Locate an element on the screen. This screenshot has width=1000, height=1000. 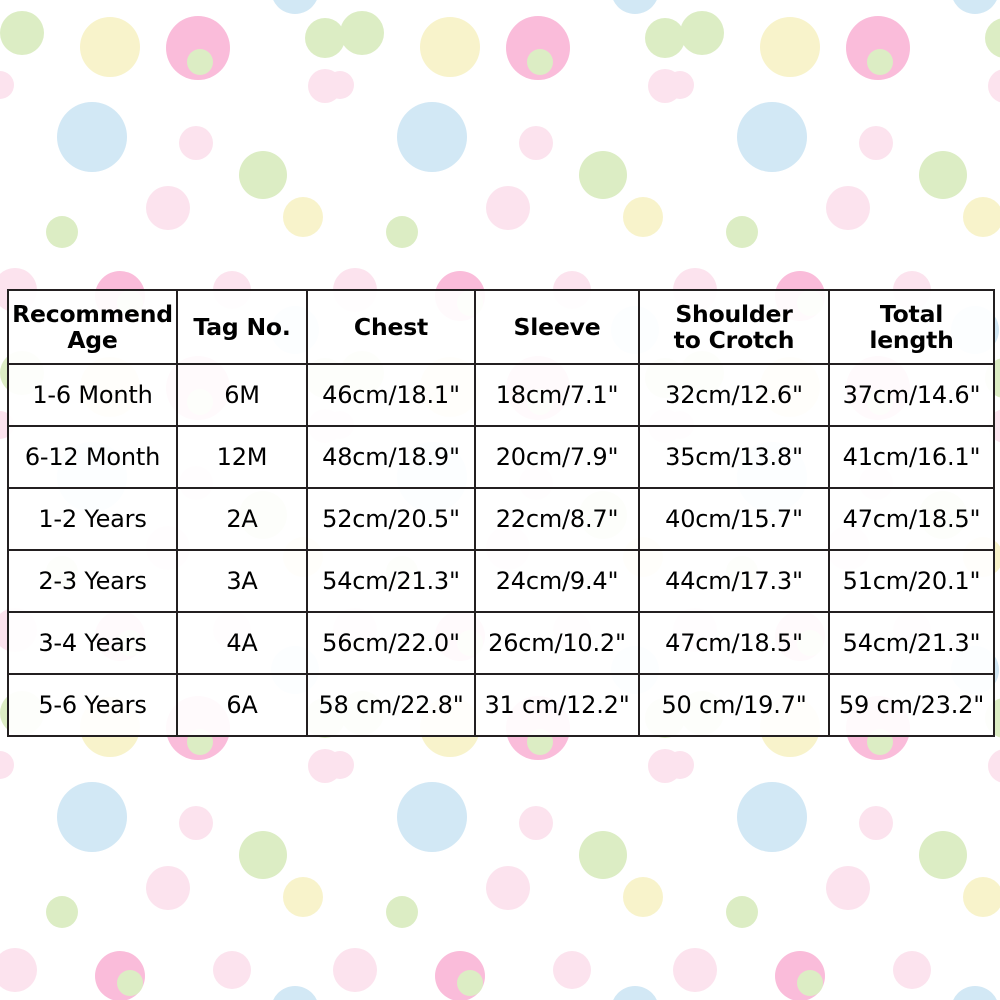
column-header-line2: length is located at coordinates (911, 340).